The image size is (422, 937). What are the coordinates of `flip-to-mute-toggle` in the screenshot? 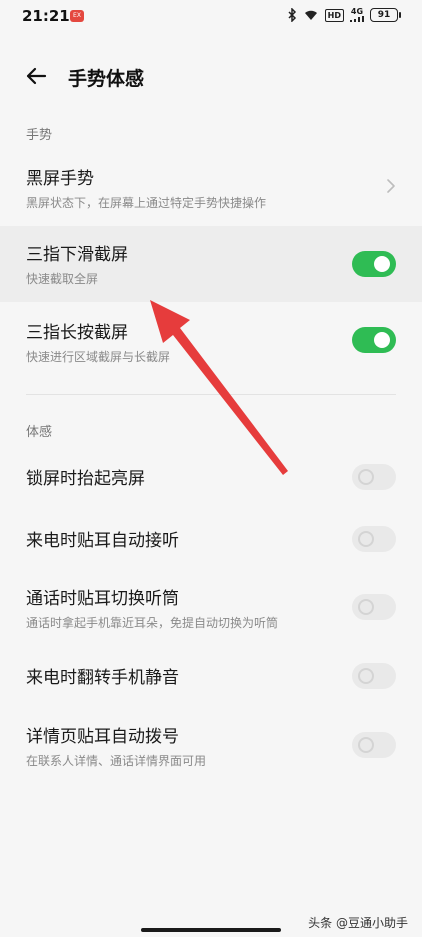 It's located at (374, 676).